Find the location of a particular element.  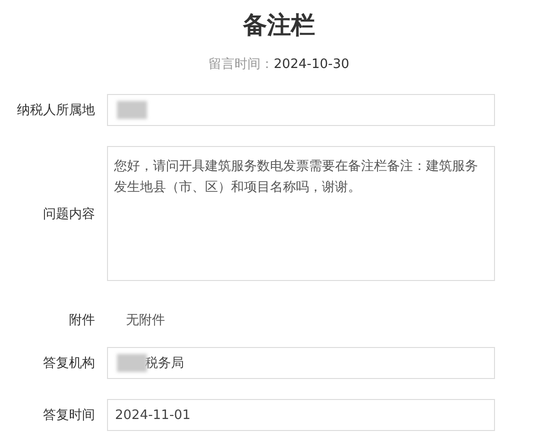

message-time-label: 留言时间： is located at coordinates (241, 64).